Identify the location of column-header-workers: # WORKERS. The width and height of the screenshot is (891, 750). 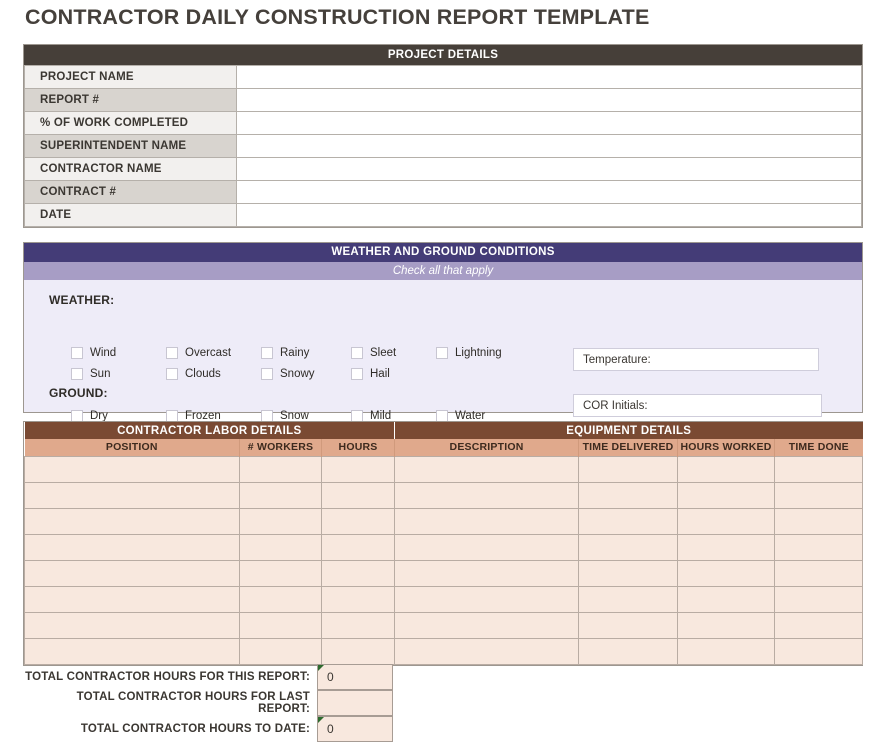
(280, 447).